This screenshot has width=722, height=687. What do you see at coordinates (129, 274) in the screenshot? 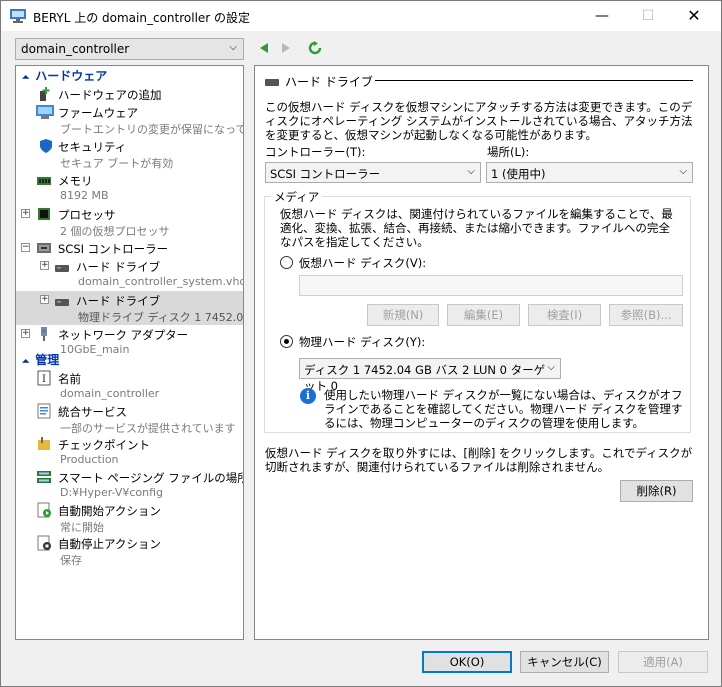
I see `sidebar-item-hard-drive-1: + ハード ドライブ domain_controller_system.vhdx` at bounding box center [129, 274].